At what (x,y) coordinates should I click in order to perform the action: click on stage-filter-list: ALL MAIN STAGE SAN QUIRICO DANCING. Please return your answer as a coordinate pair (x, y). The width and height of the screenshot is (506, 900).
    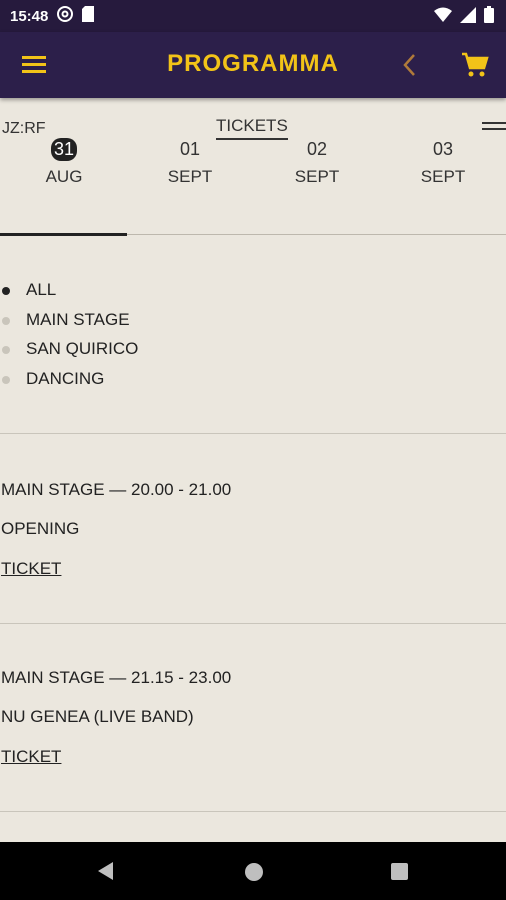
    Looking at the image, I should click on (253, 339).